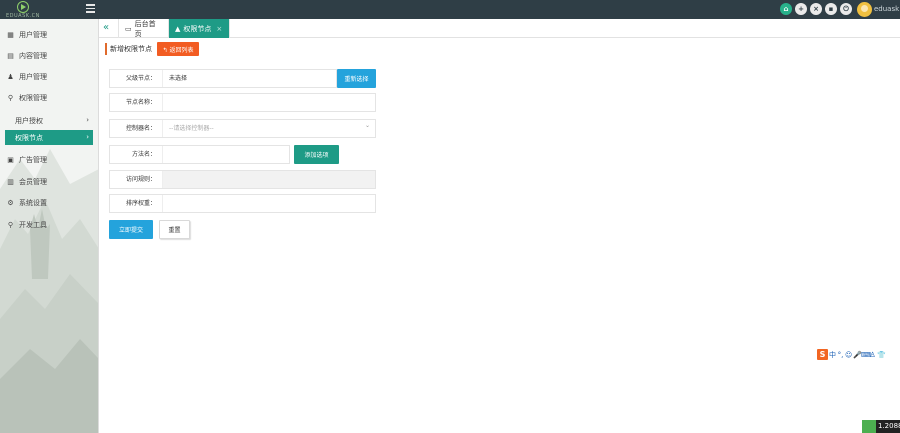 Image resolution: width=900 pixels, height=433 pixels. Describe the element at coordinates (10, 181) in the screenshot. I see `columns-icon: ▥` at that location.